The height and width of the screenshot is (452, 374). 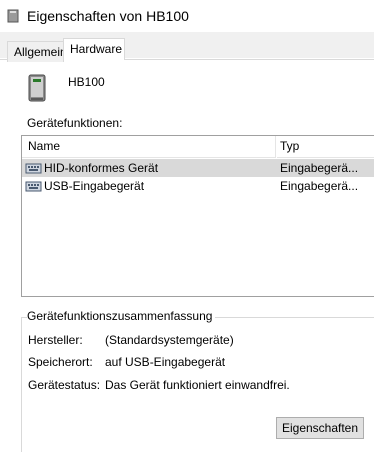 I want to click on device-name: HB100, so click(x=86, y=82).